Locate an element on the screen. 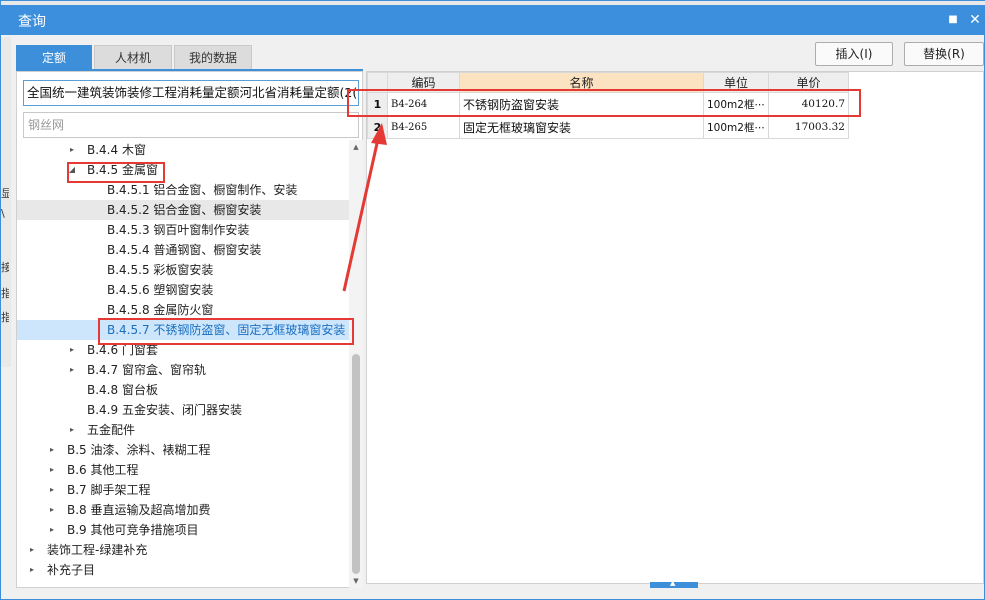 This screenshot has height=600, width=985. tree-node-label: B.4.6 门窗套 is located at coordinates (122, 350).